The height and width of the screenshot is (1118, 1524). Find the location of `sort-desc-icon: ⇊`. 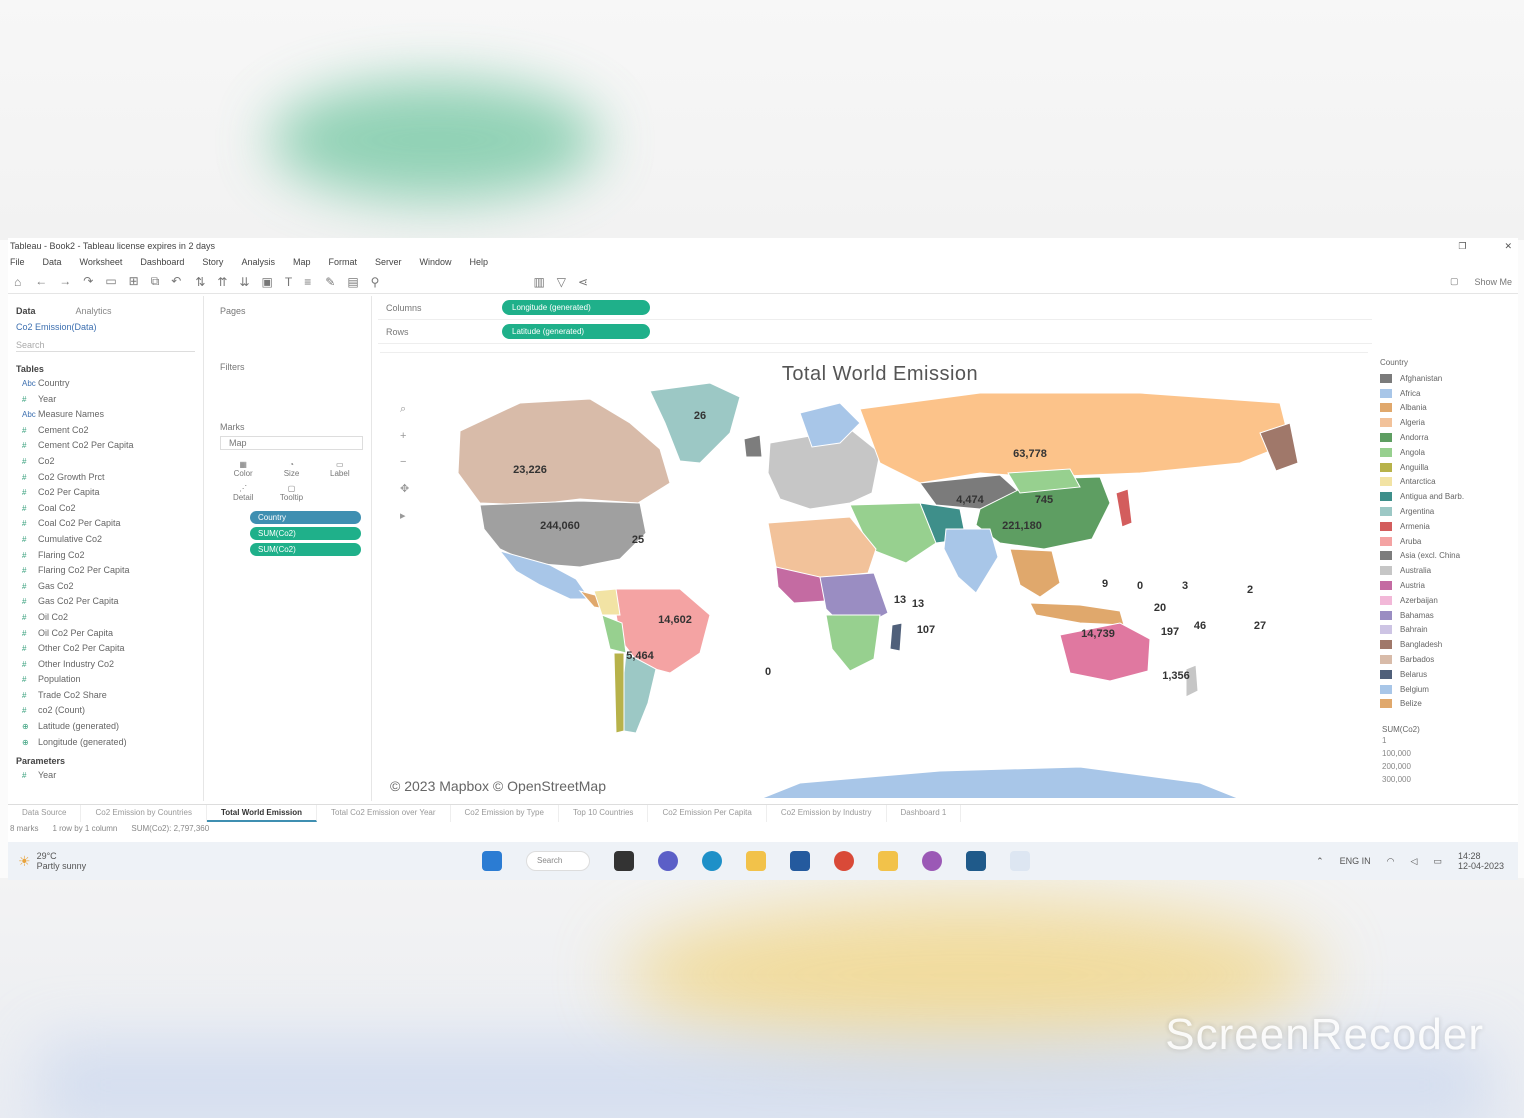

sort-desc-icon: ⇊ is located at coordinates (244, 282).